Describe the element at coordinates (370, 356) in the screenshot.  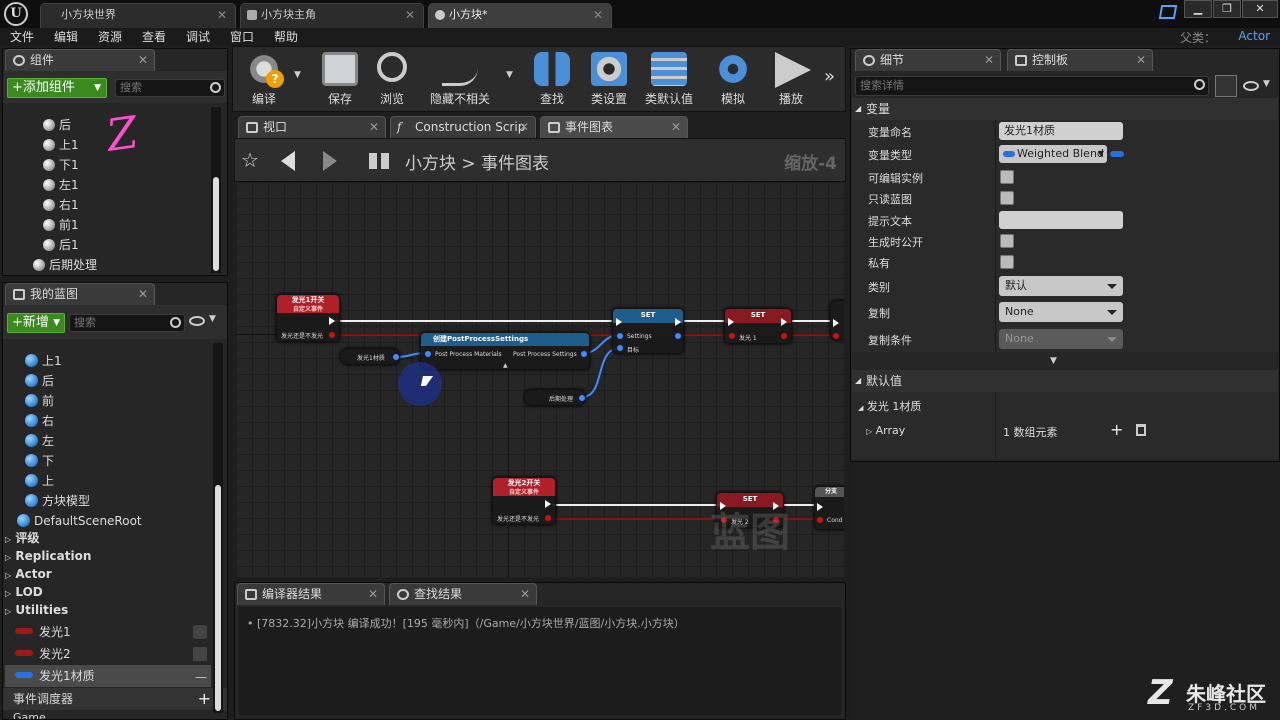
I see `variable-get-node: 发光1材质` at that location.